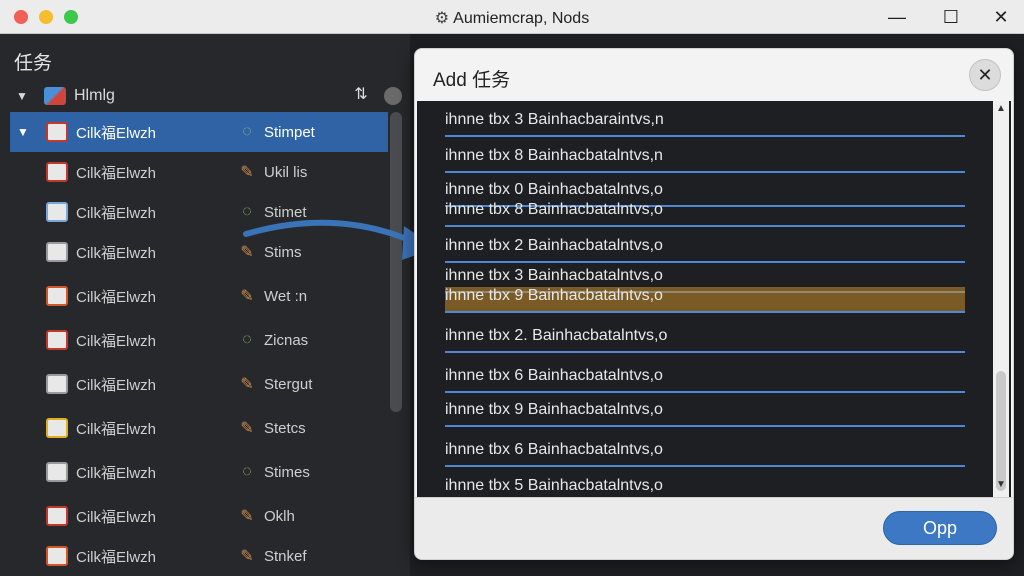 This screenshot has width=1024, height=576. What do you see at coordinates (199, 340) in the screenshot?
I see `task-list-item: Cilk福Elwzh ◌ Zicnas` at bounding box center [199, 340].